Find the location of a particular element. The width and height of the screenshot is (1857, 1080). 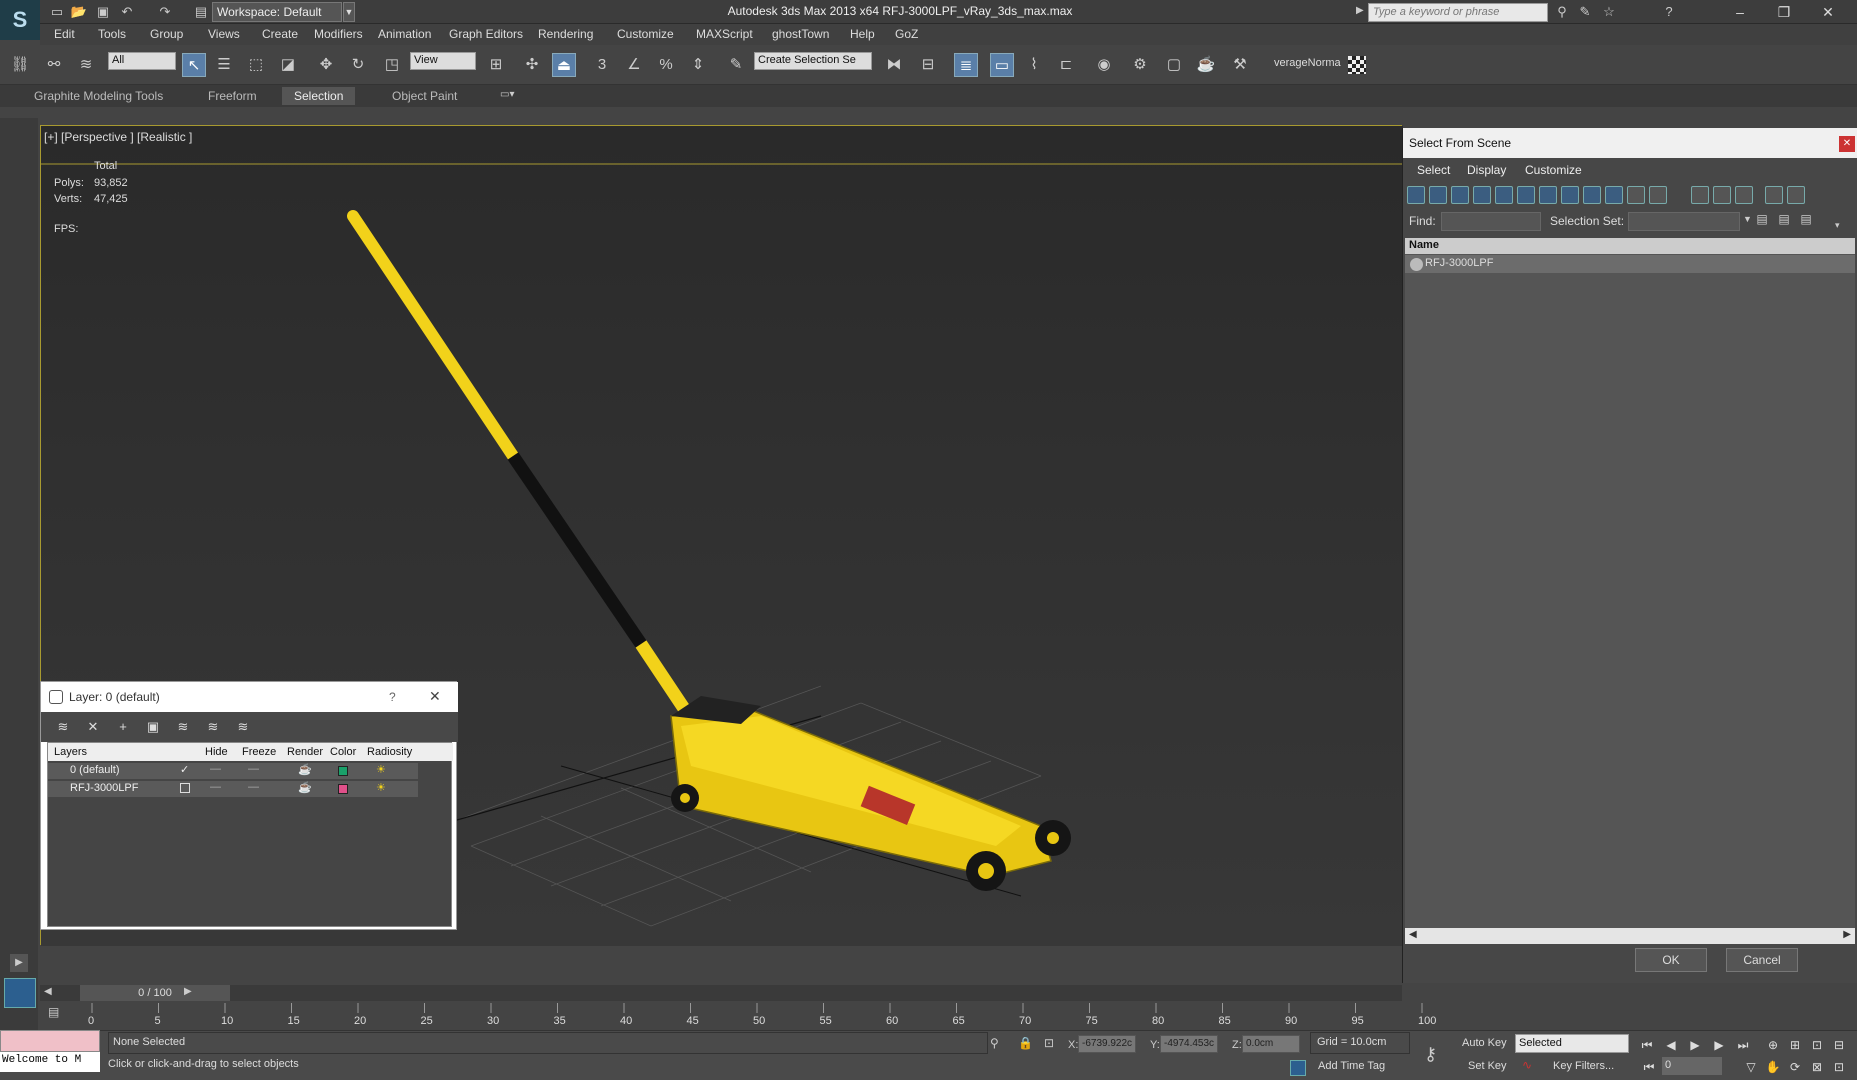

custom-toolbar-label: verageNorma is located at coordinates (1307, 63).